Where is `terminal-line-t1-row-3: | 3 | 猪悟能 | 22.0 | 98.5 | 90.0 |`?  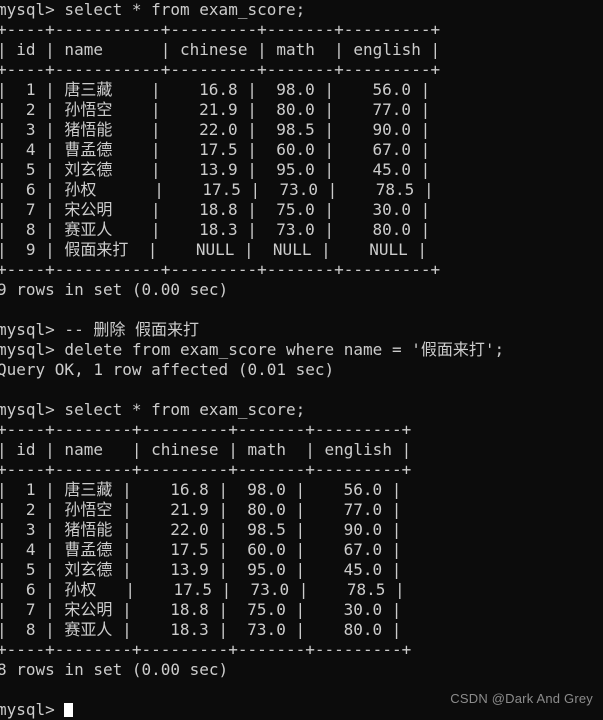
terminal-line-t1-row-3: | 3 | 猪悟能 | 22.0 | 98.5 | 90.0 | is located at coordinates (215, 129).